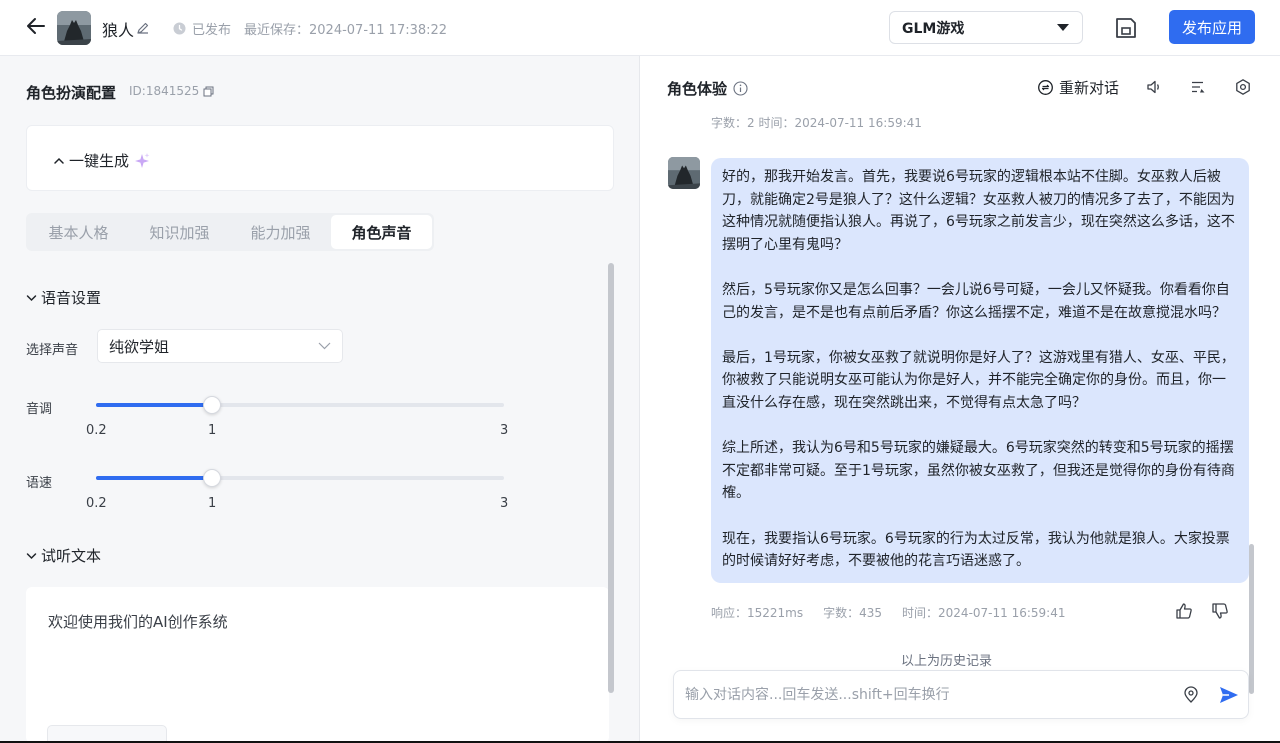  Describe the element at coordinates (1251, 619) in the screenshot. I see `chat-scrollbar` at that location.